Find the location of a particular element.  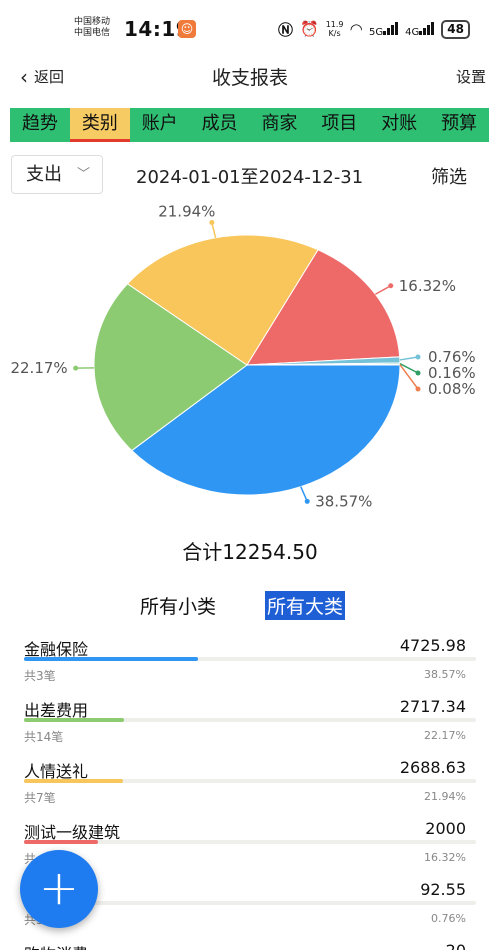

type-select-value: 支出 is located at coordinates (44, 174).